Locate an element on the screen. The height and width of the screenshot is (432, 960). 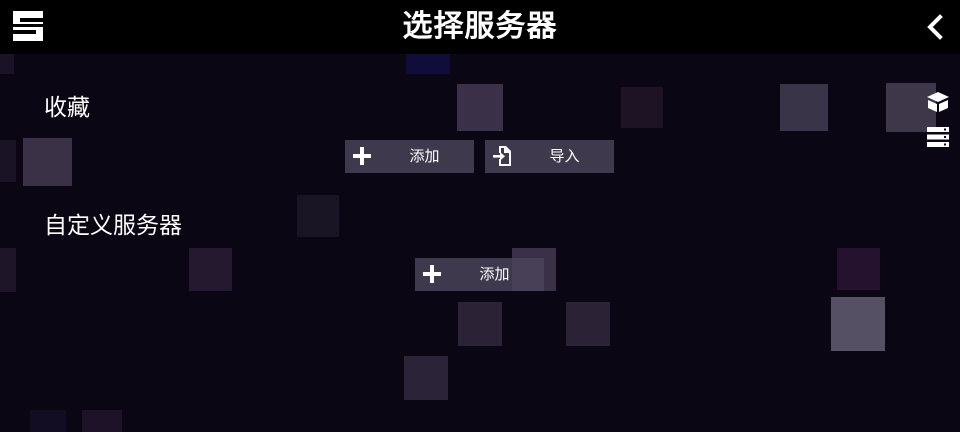
page-title: 选择服务器 is located at coordinates (480, 26).